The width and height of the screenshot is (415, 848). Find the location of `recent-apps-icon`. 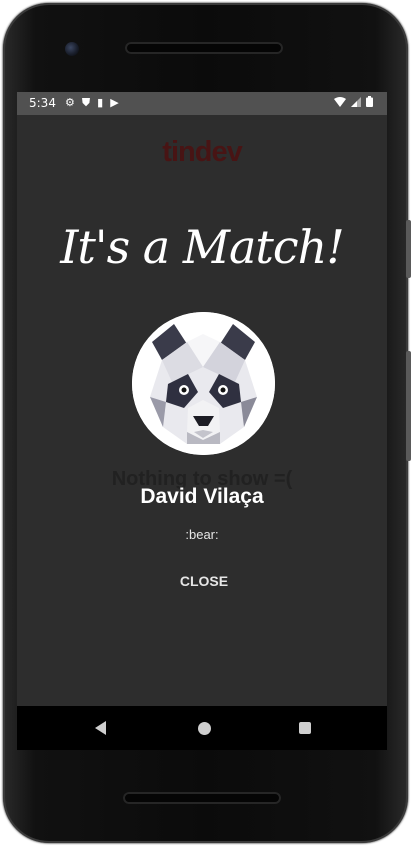

recent-apps-icon is located at coordinates (305, 728).